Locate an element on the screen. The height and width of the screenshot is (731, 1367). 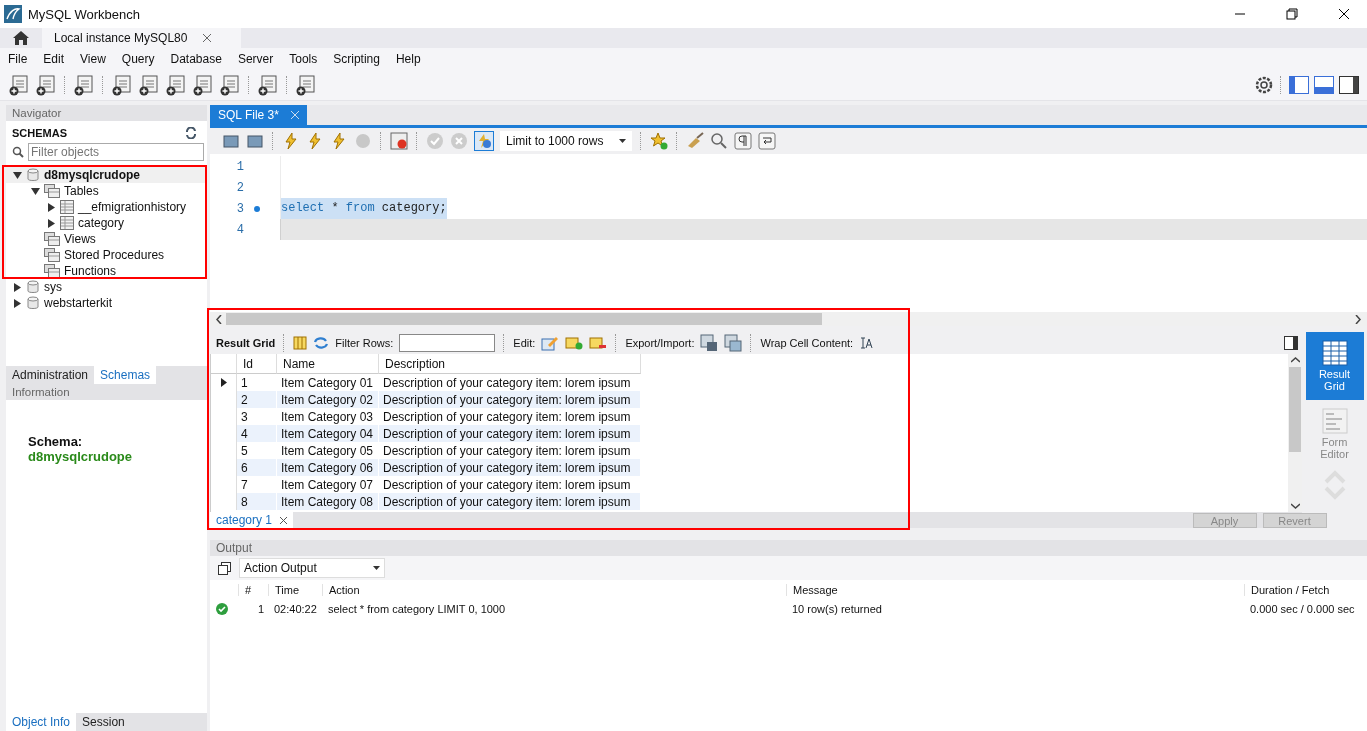
scroll-up-icon is located at coordinates (1295, 360).